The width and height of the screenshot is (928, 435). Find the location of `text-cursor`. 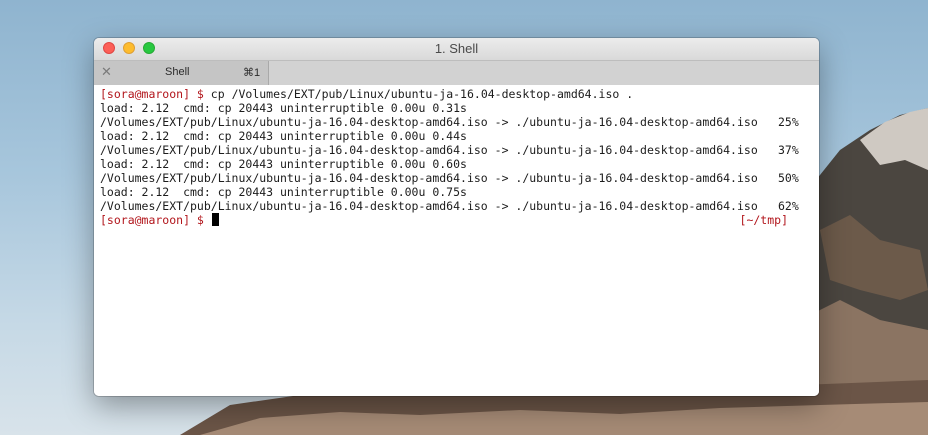

text-cursor is located at coordinates (215, 219).